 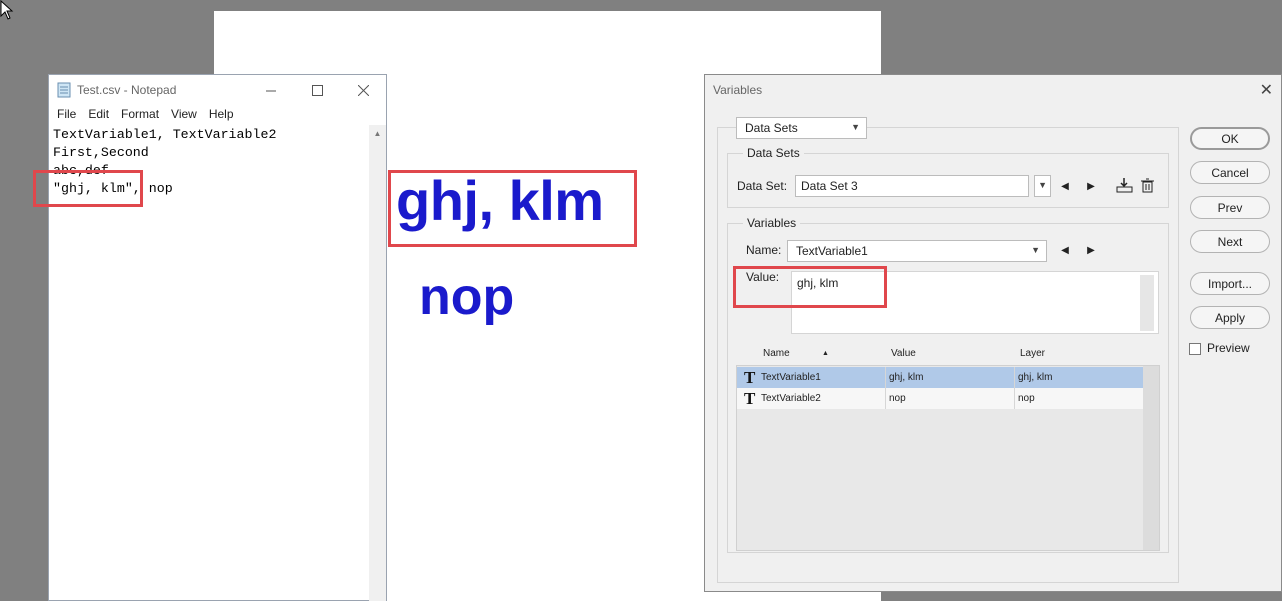 What do you see at coordinates (1230, 207) in the screenshot?
I see `prev-button: Prev` at bounding box center [1230, 207].